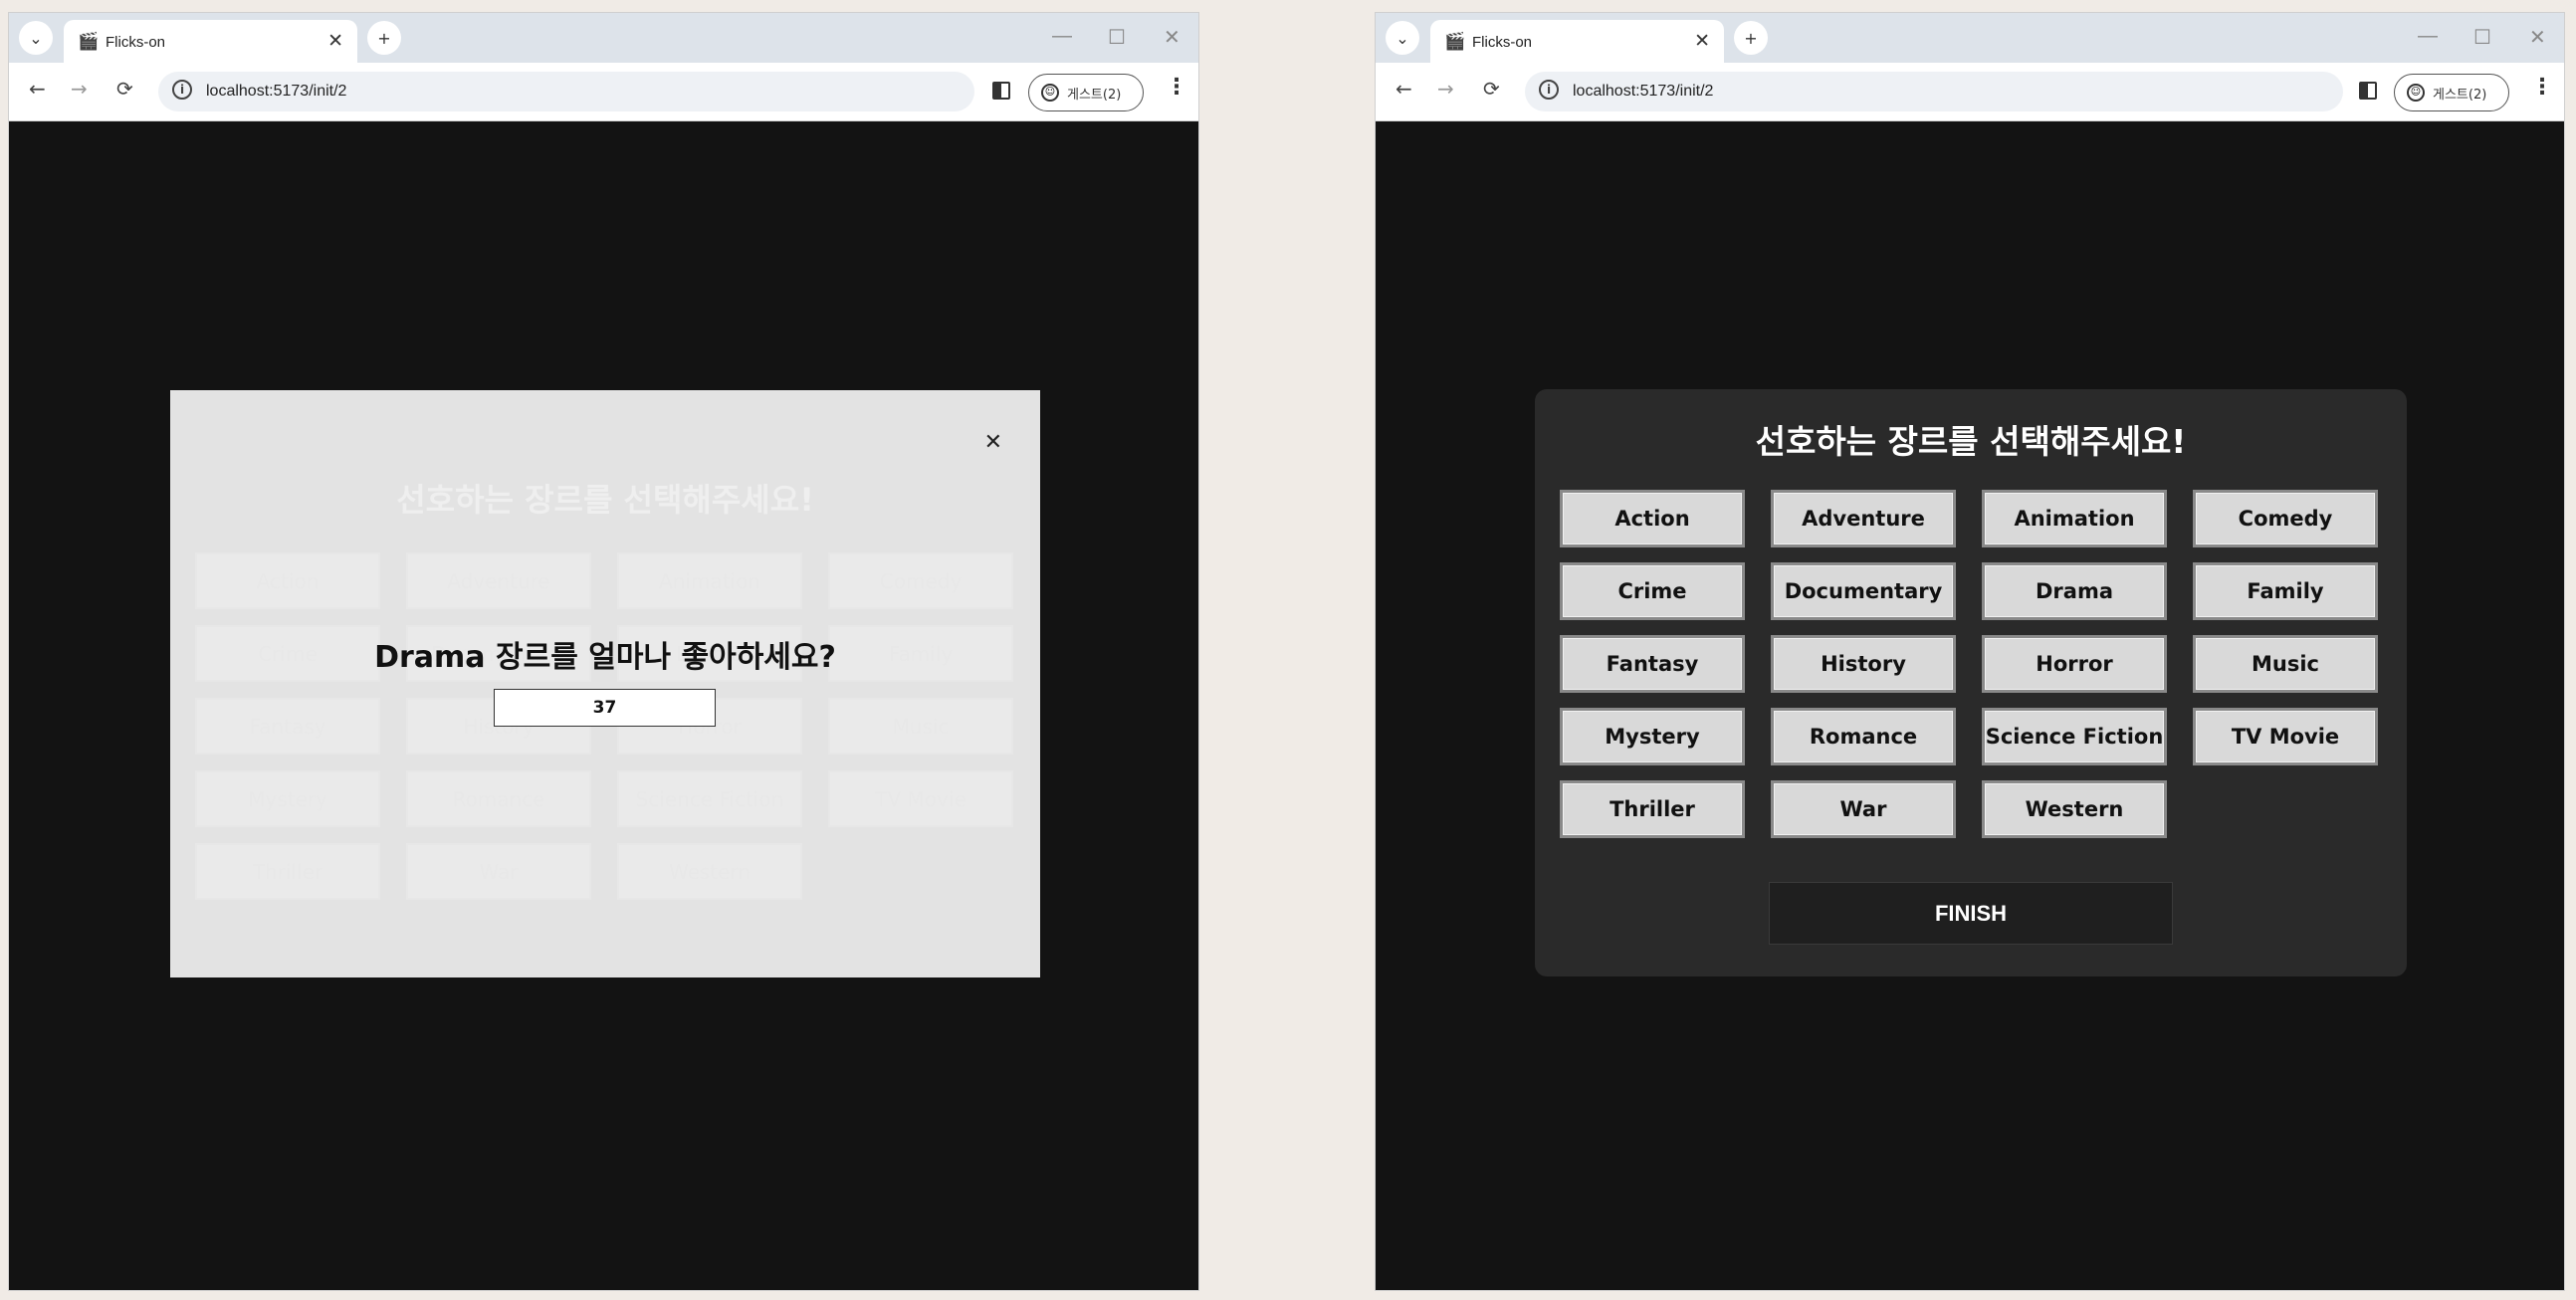  What do you see at coordinates (605, 500) in the screenshot?
I see `faded-page-title: 선호하는 장르를 선택해주세요!` at bounding box center [605, 500].